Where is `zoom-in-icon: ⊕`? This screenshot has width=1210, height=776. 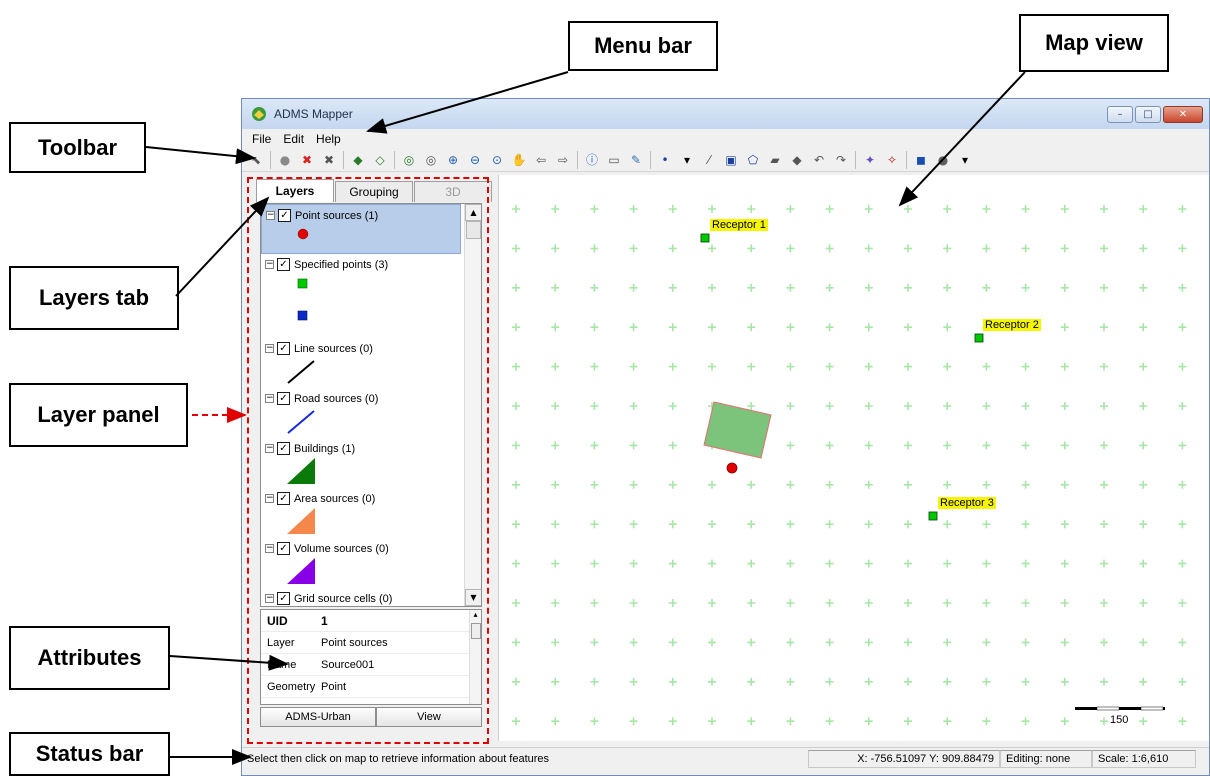
zoom-in-icon: ⊕ is located at coordinates (453, 160).